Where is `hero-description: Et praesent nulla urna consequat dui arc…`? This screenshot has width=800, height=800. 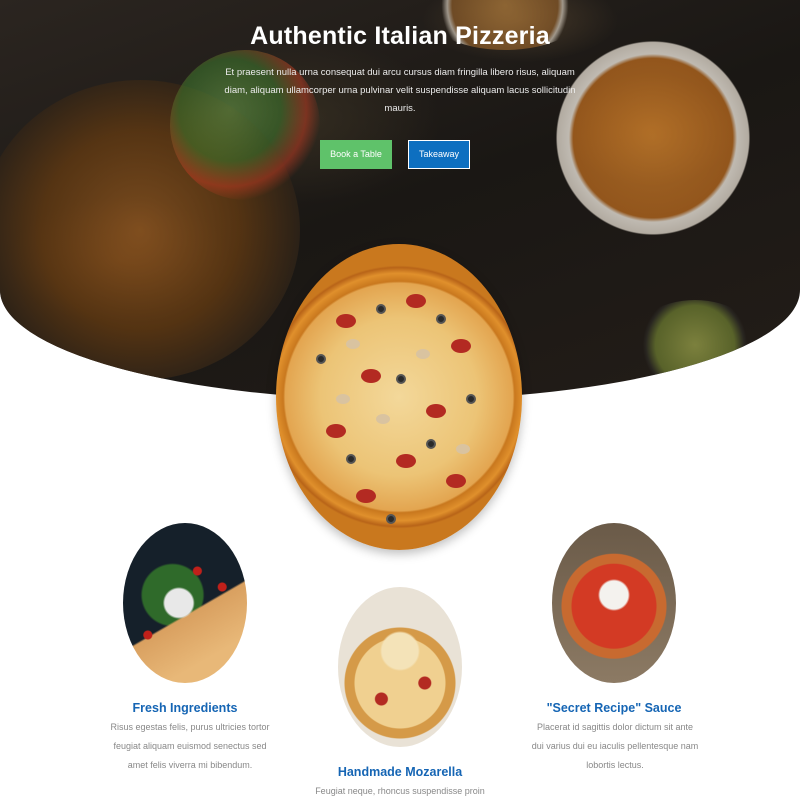
hero-description: Et praesent nulla urna consequat dui arc… is located at coordinates (400, 90).